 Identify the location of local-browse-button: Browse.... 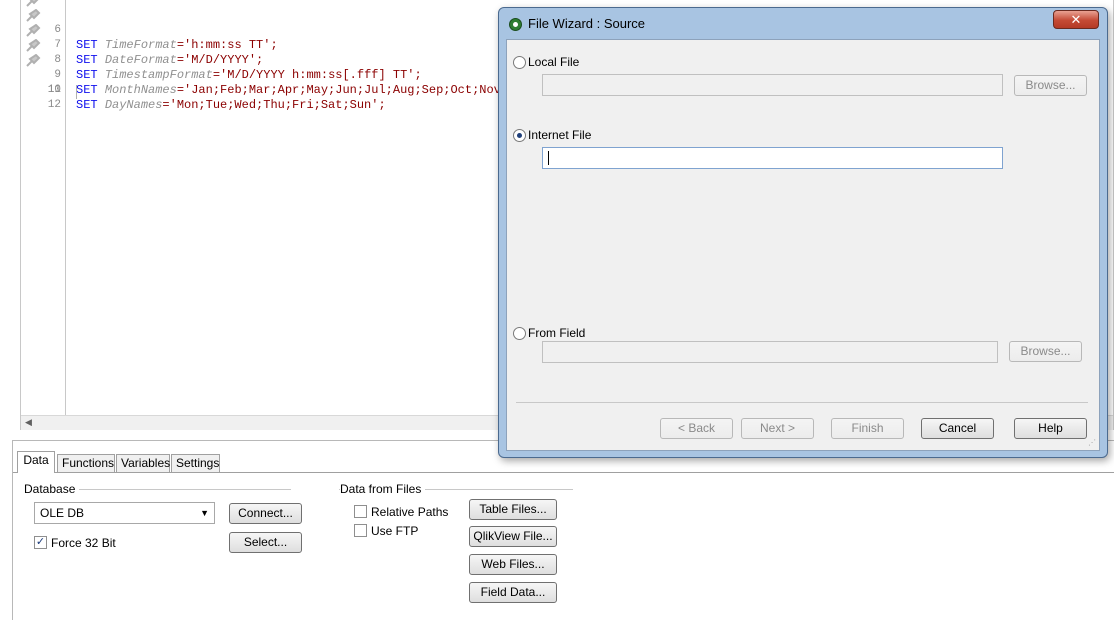
(1050, 85).